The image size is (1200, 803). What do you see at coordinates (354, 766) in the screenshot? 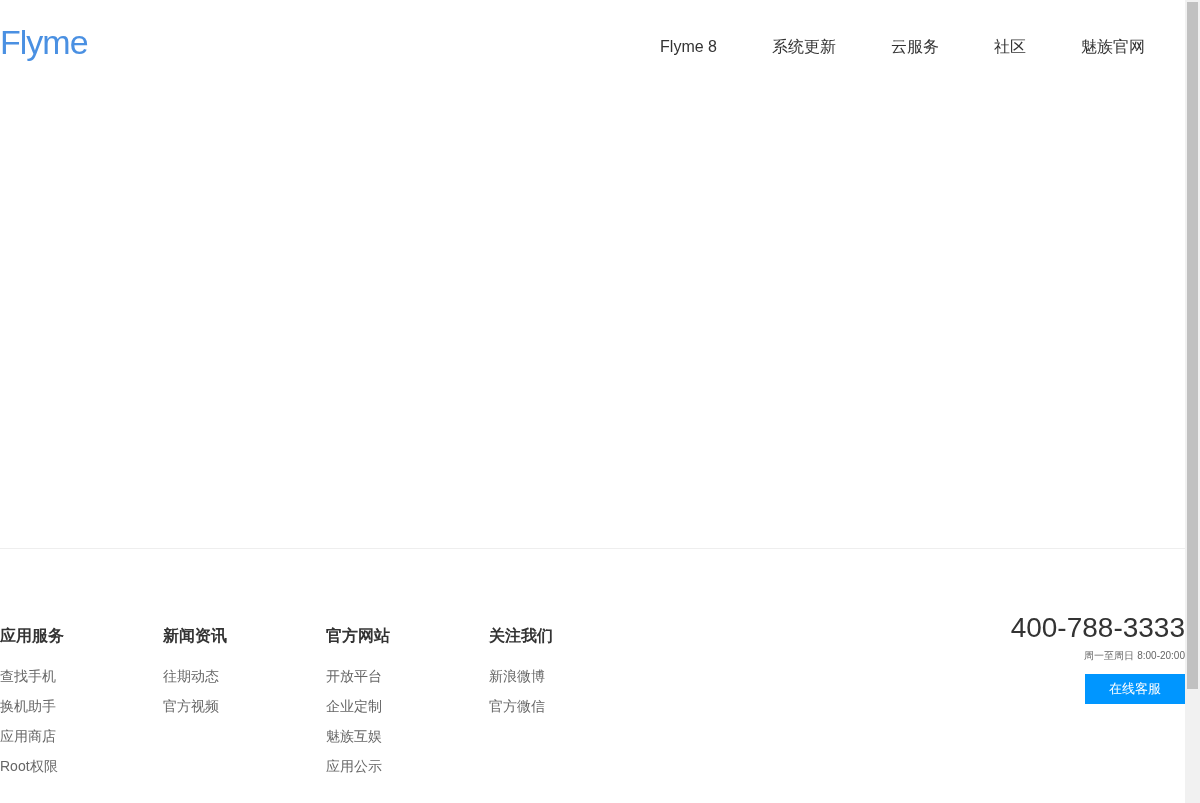
I see `footer-link: 应用公示` at bounding box center [354, 766].